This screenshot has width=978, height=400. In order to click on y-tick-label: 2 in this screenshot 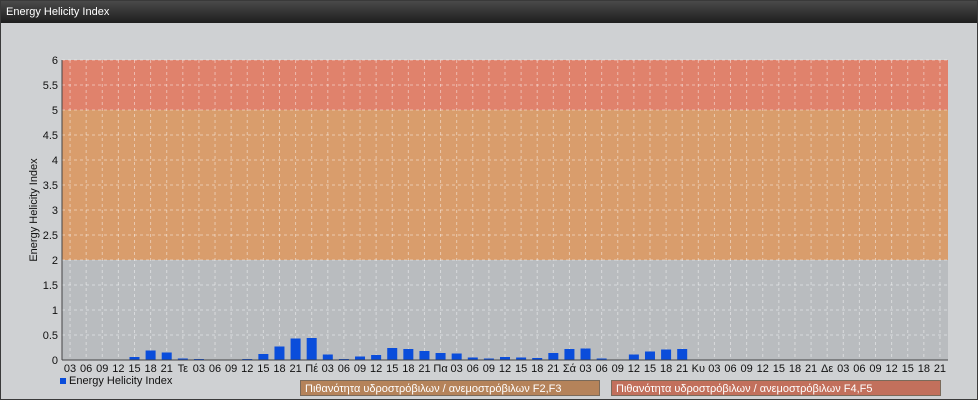, I will do `click(55, 261)`.